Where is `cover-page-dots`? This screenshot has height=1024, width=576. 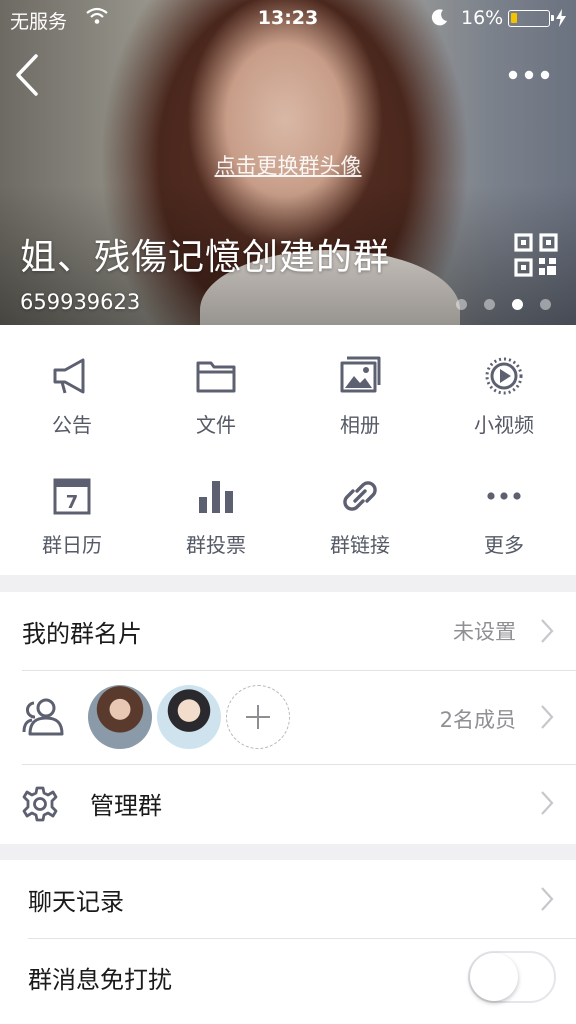
cover-page-dots is located at coordinates (503, 304).